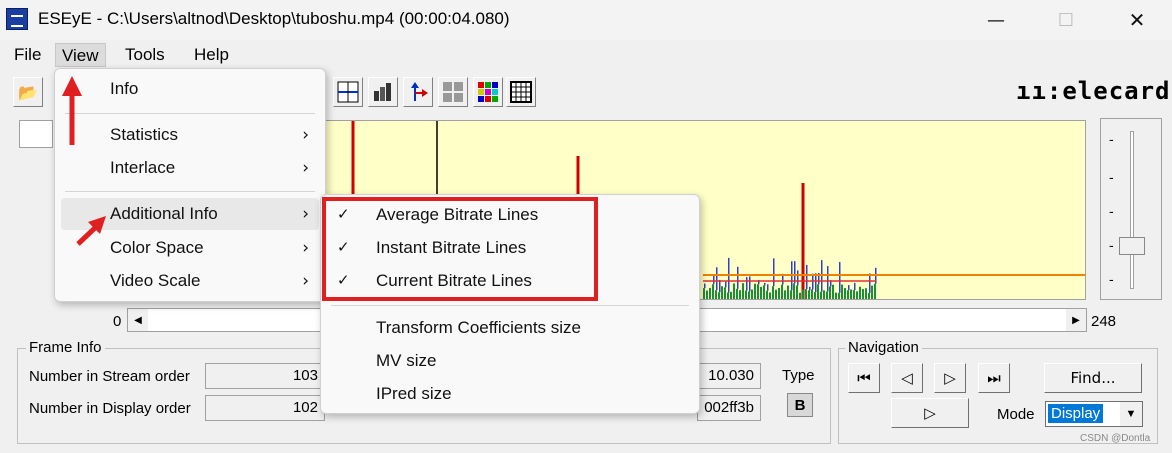 Image resolution: width=1172 pixels, height=453 pixels. Describe the element at coordinates (157, 247) in the screenshot. I see `menu-item-label: Color Space` at that location.